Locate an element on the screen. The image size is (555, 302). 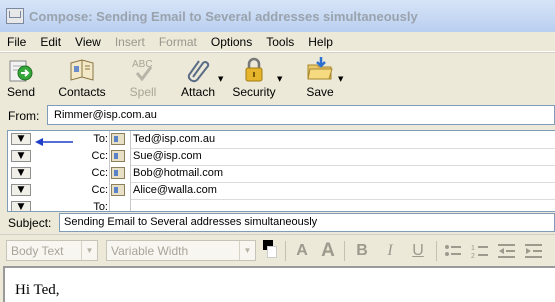
recipient-address: Bob@hotmail.com is located at coordinates (342, 174).